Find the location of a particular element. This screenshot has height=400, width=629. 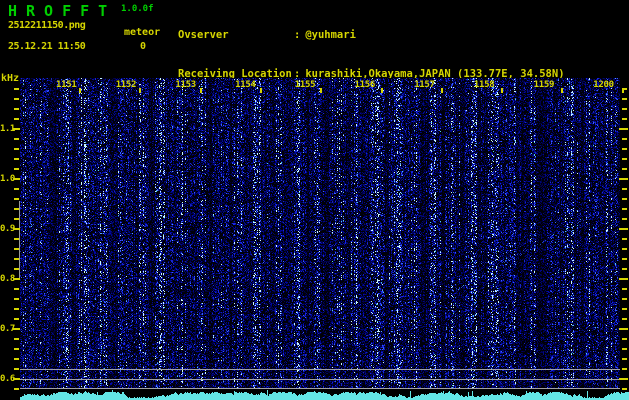

datetime: 25.12.21 11:50 is located at coordinates (47, 46).